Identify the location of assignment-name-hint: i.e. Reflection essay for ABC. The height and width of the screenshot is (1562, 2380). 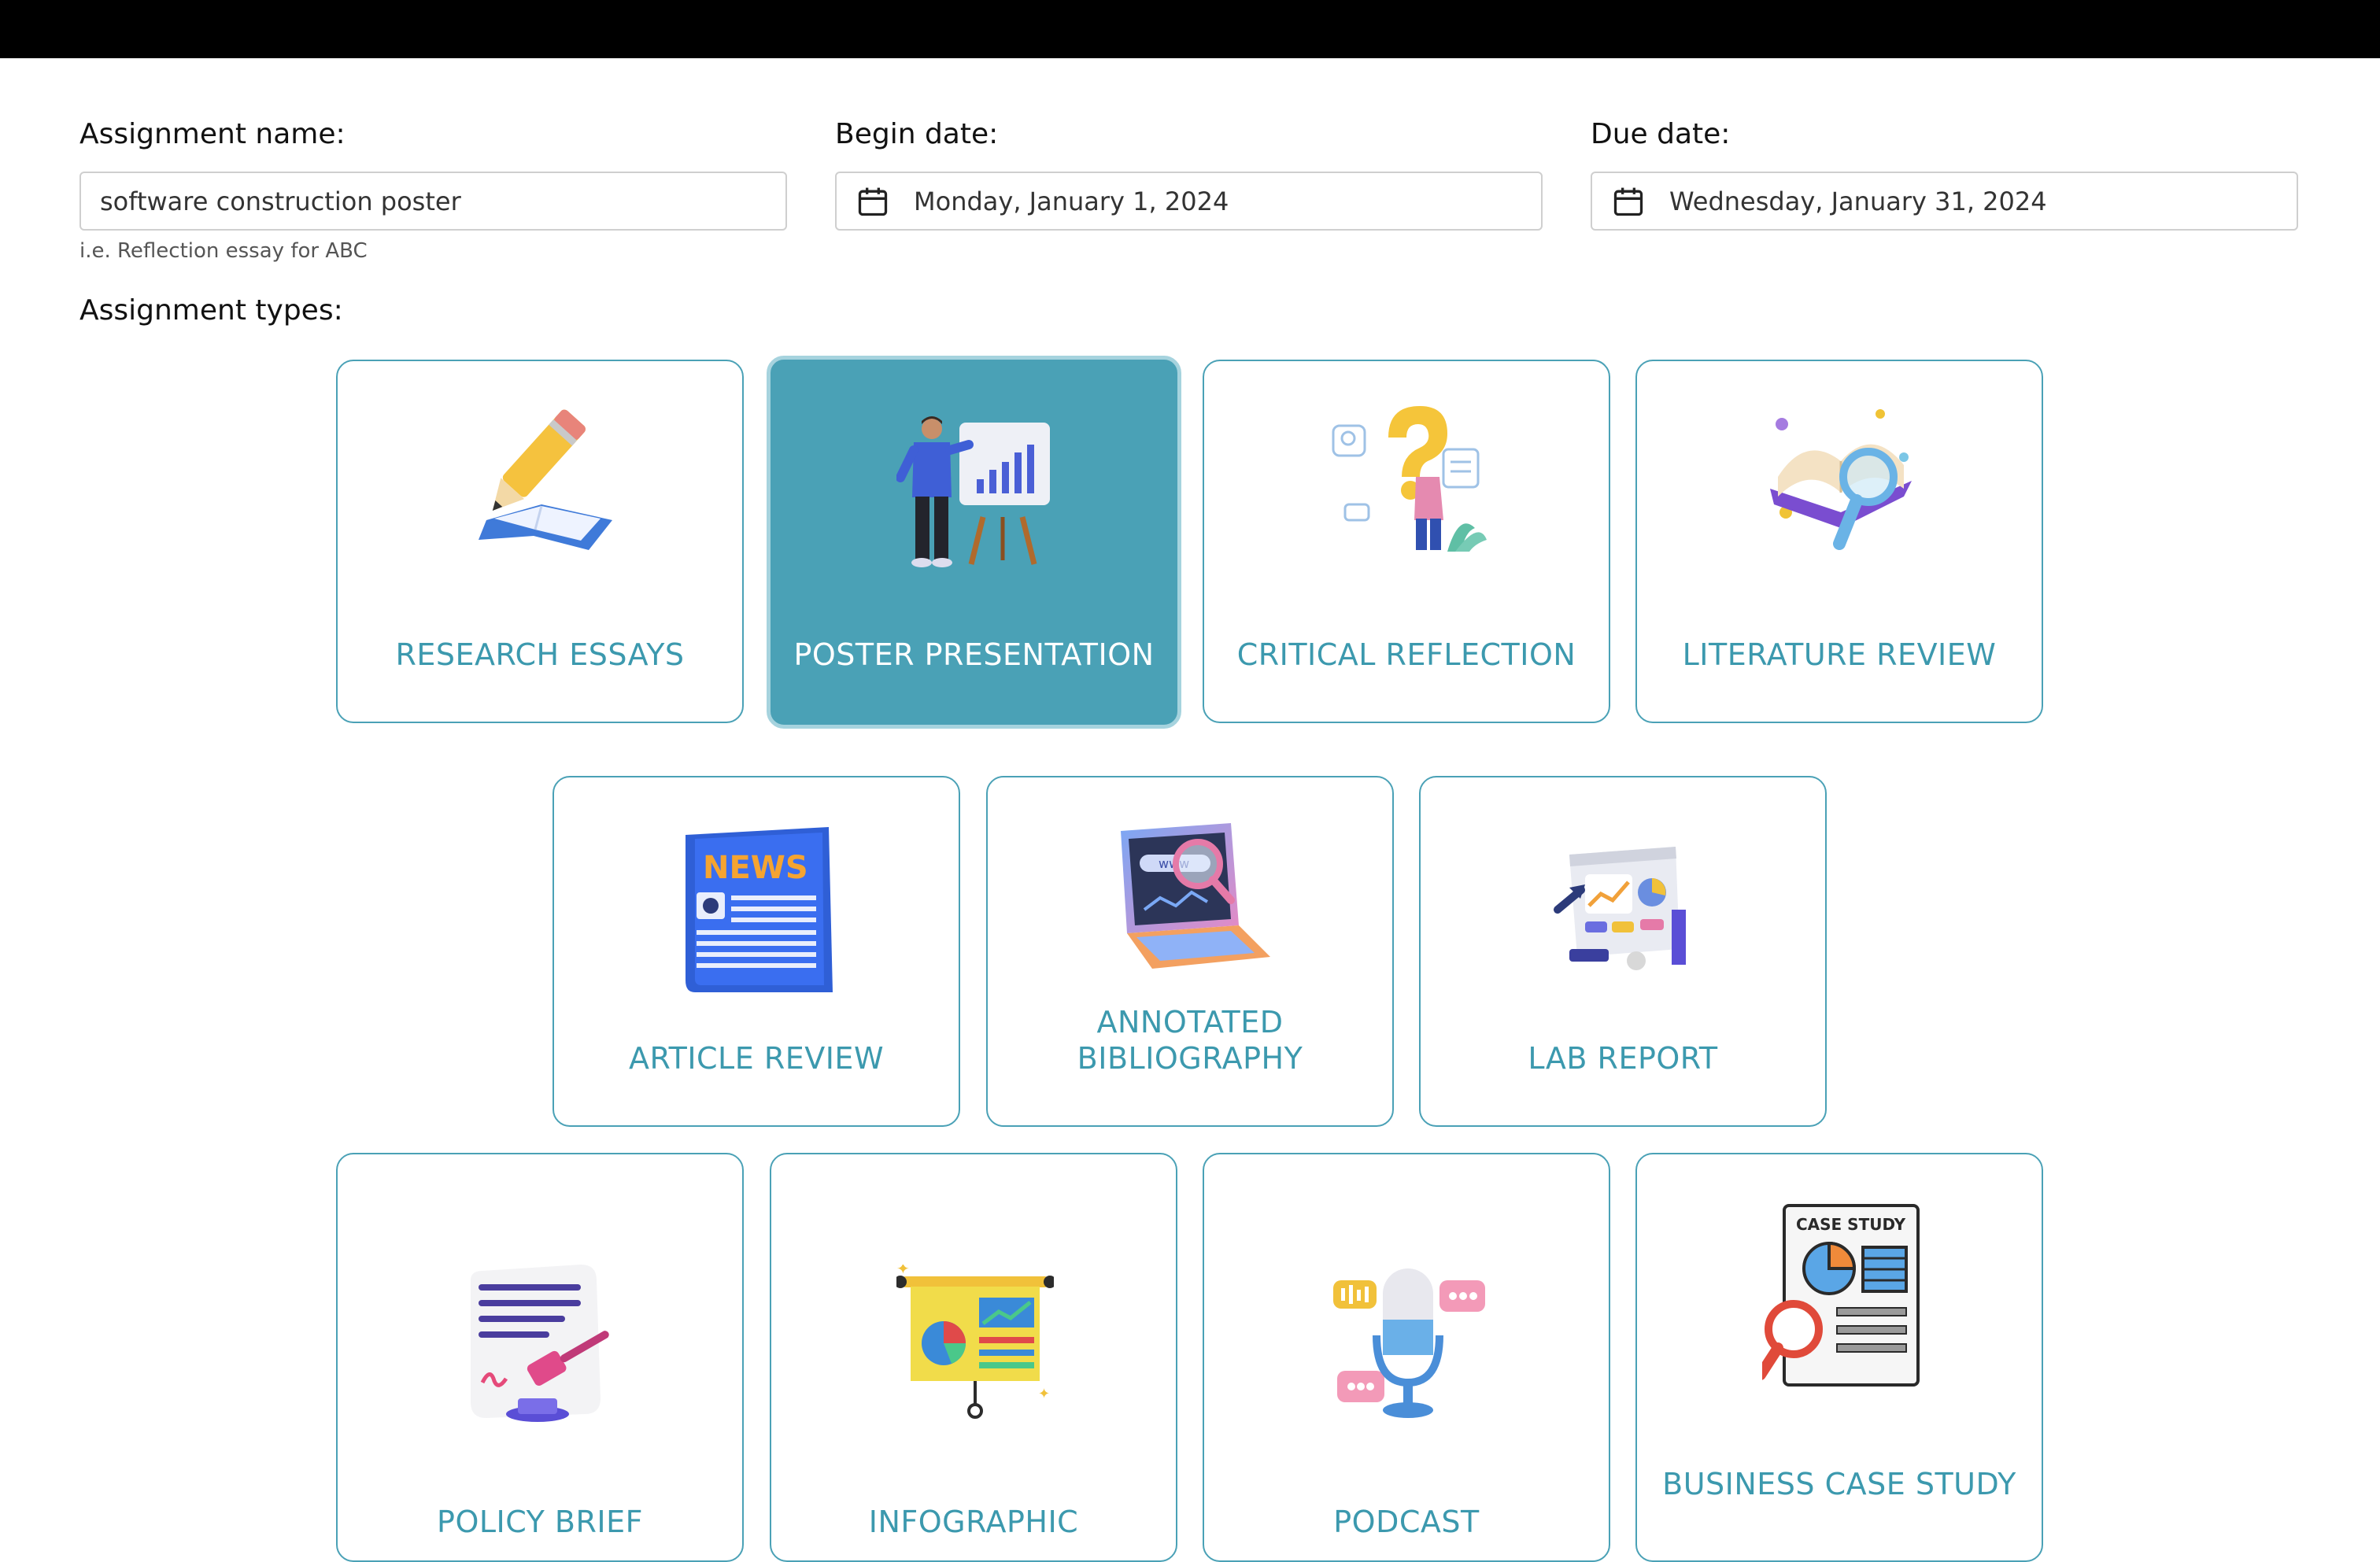
(223, 251).